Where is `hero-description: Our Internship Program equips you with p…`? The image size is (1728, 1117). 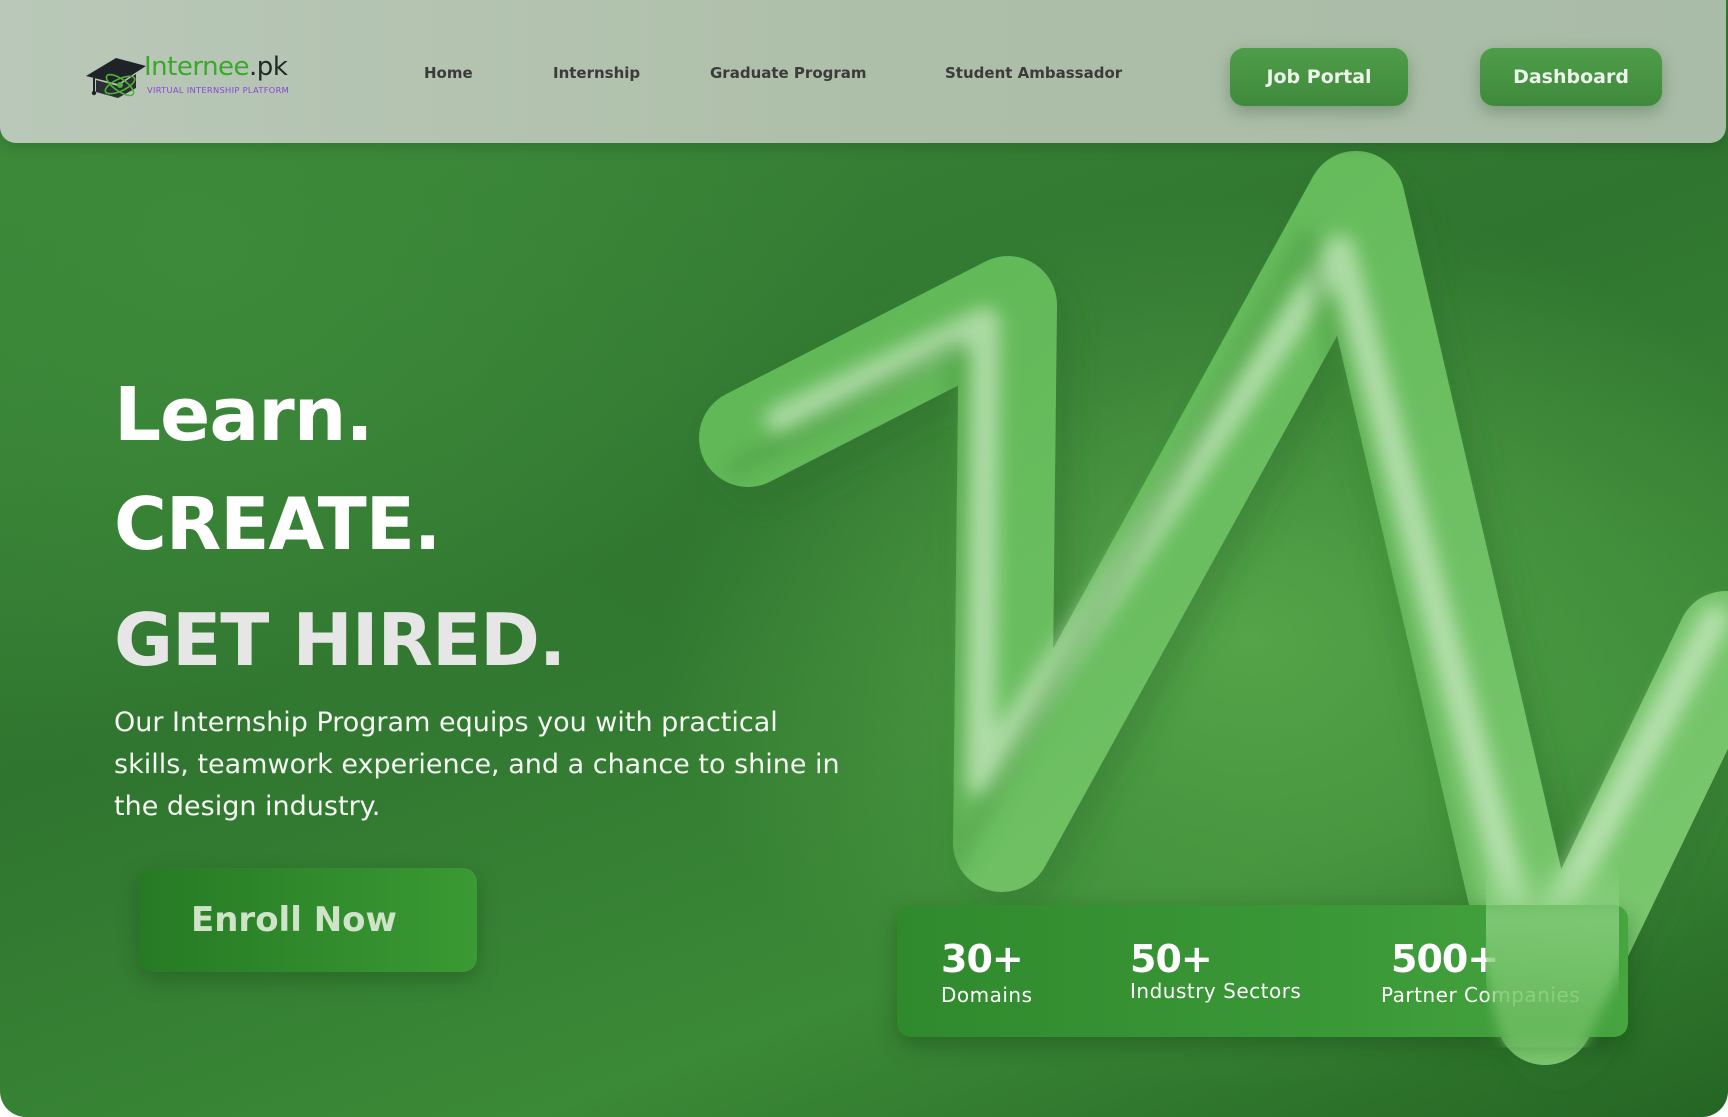
hero-description: Our Internship Program equips you with p… is located at coordinates (477, 764).